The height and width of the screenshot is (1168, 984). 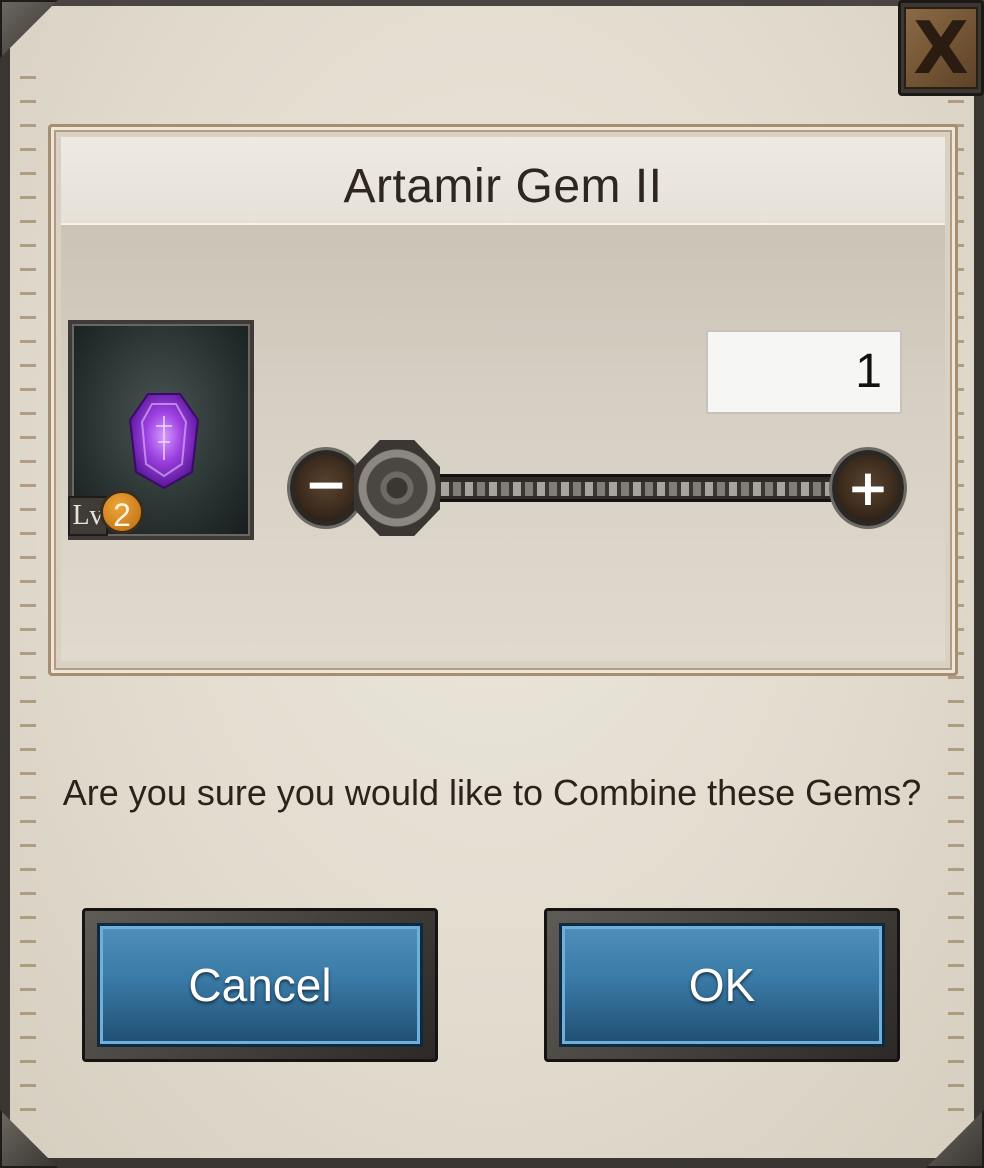 I want to click on close-icon: X, so click(x=941, y=48).